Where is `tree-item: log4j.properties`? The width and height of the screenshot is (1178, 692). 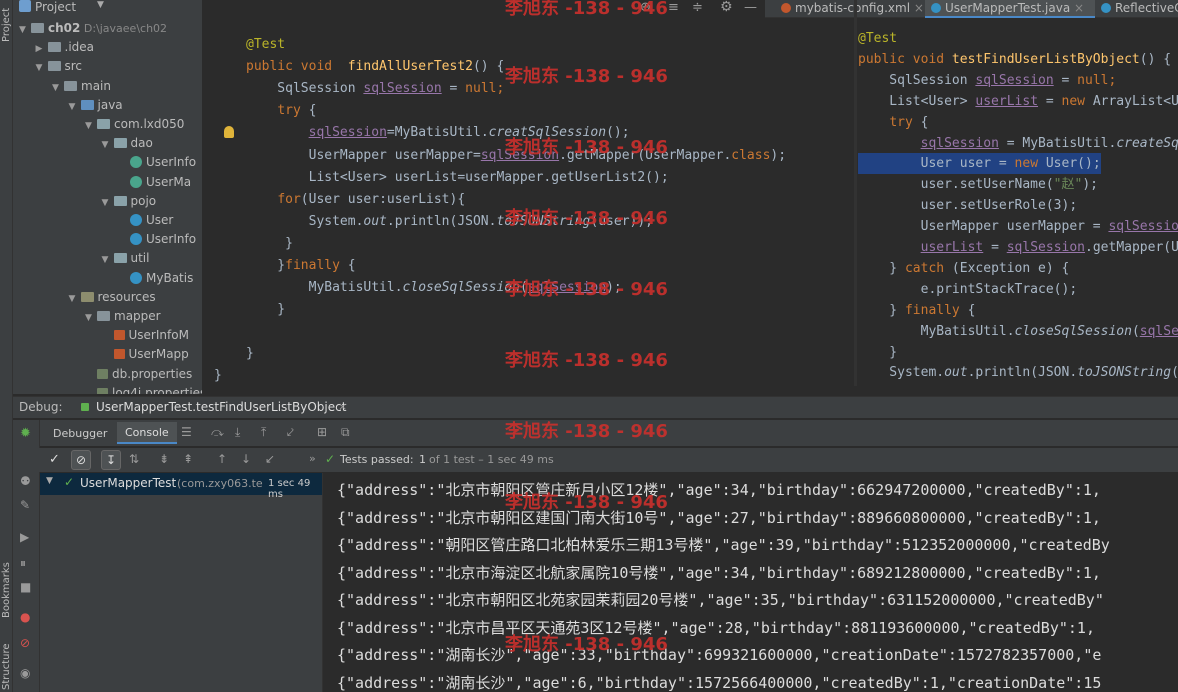
tree-item: log4j.properties is located at coordinates (143, 389).